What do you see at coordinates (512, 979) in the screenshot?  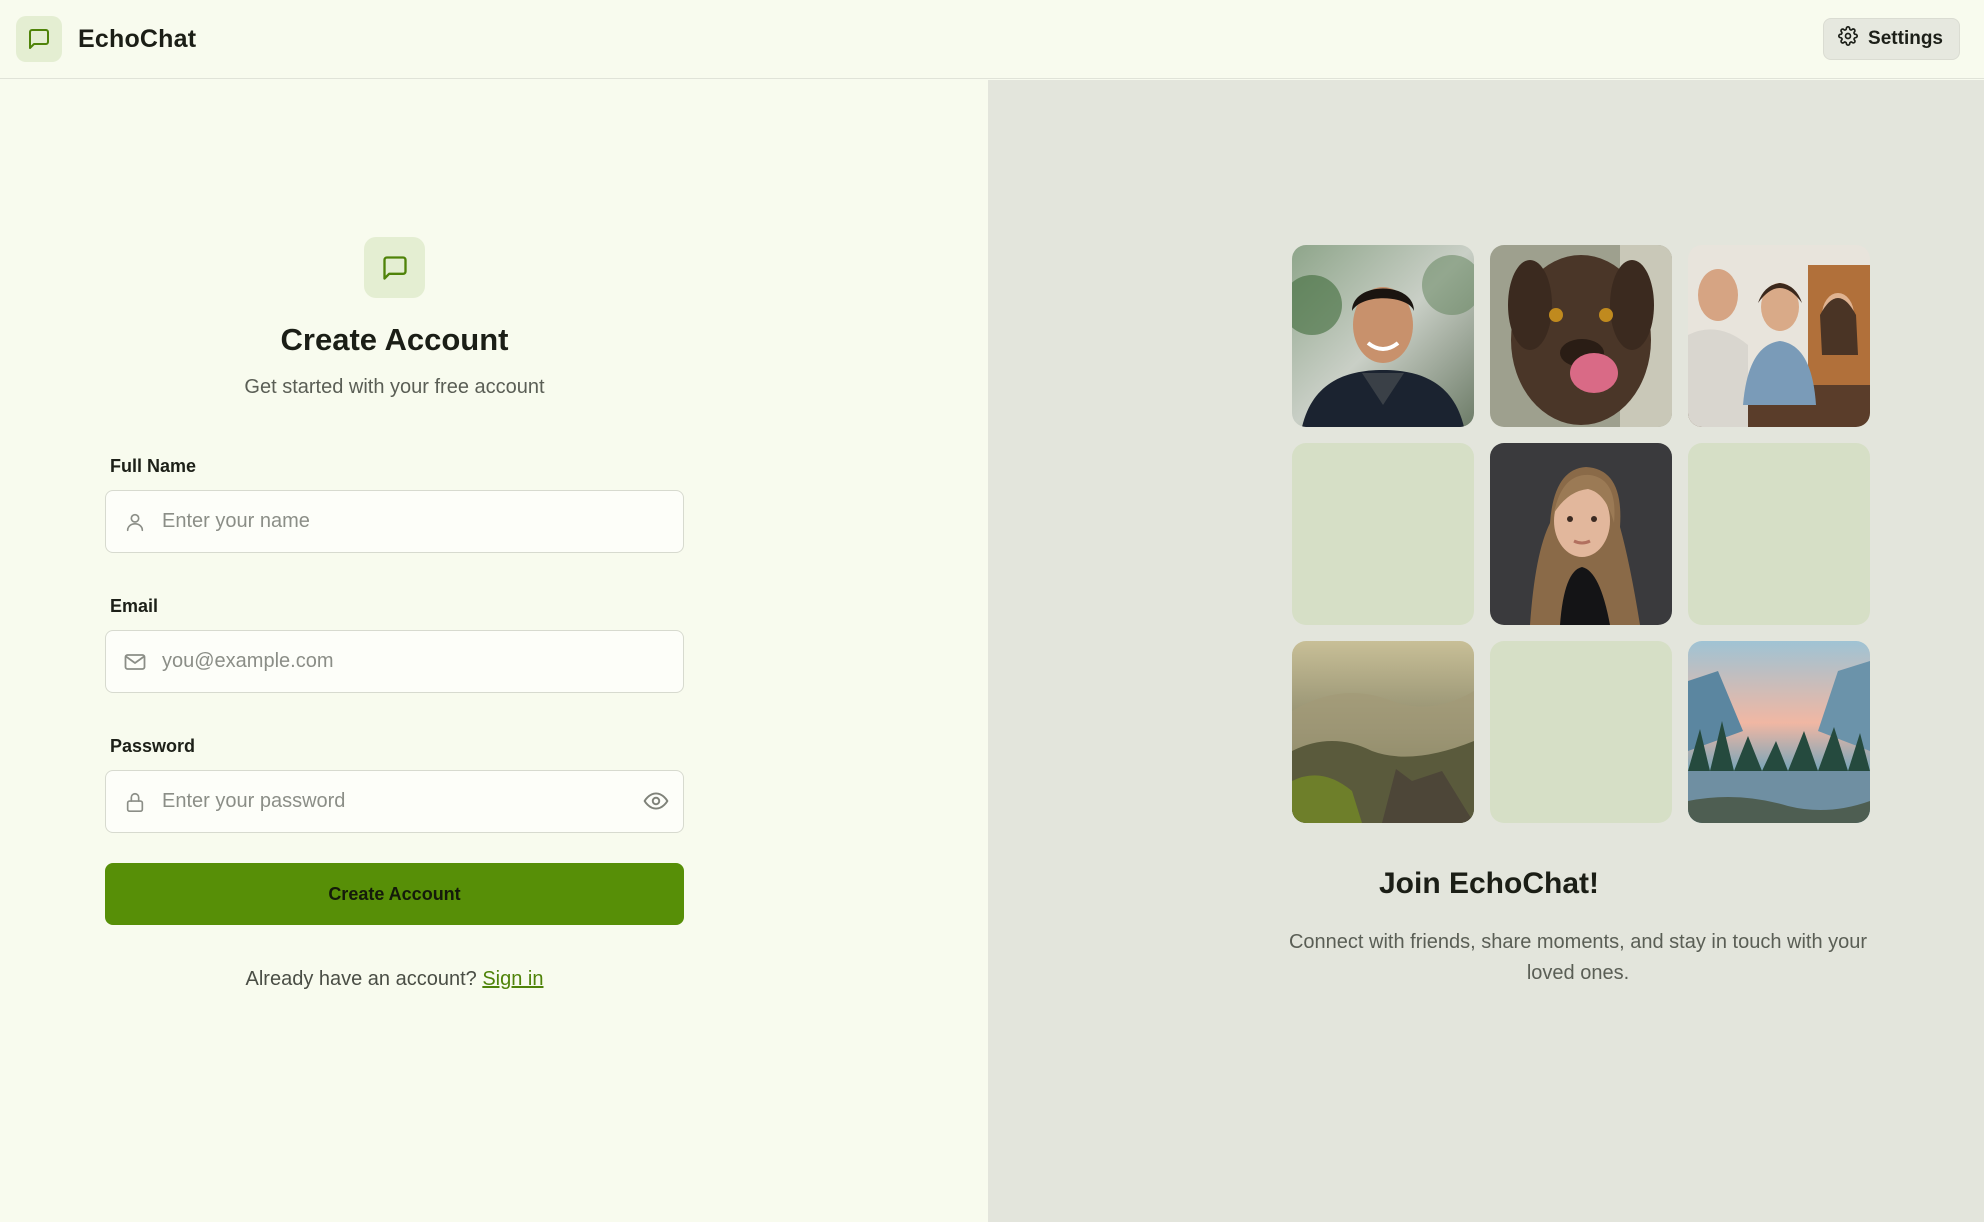 I see `signin-link: Sign in` at bounding box center [512, 979].